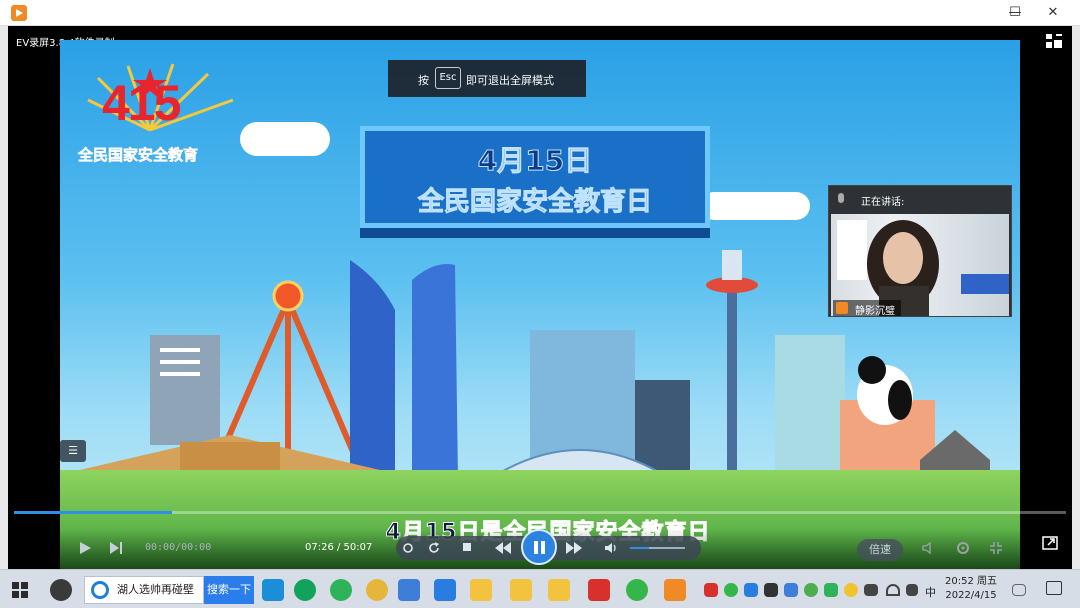 The width and height of the screenshot is (1080, 608). Describe the element at coordinates (467, 547) in the screenshot. I see `stop-icon` at that location.